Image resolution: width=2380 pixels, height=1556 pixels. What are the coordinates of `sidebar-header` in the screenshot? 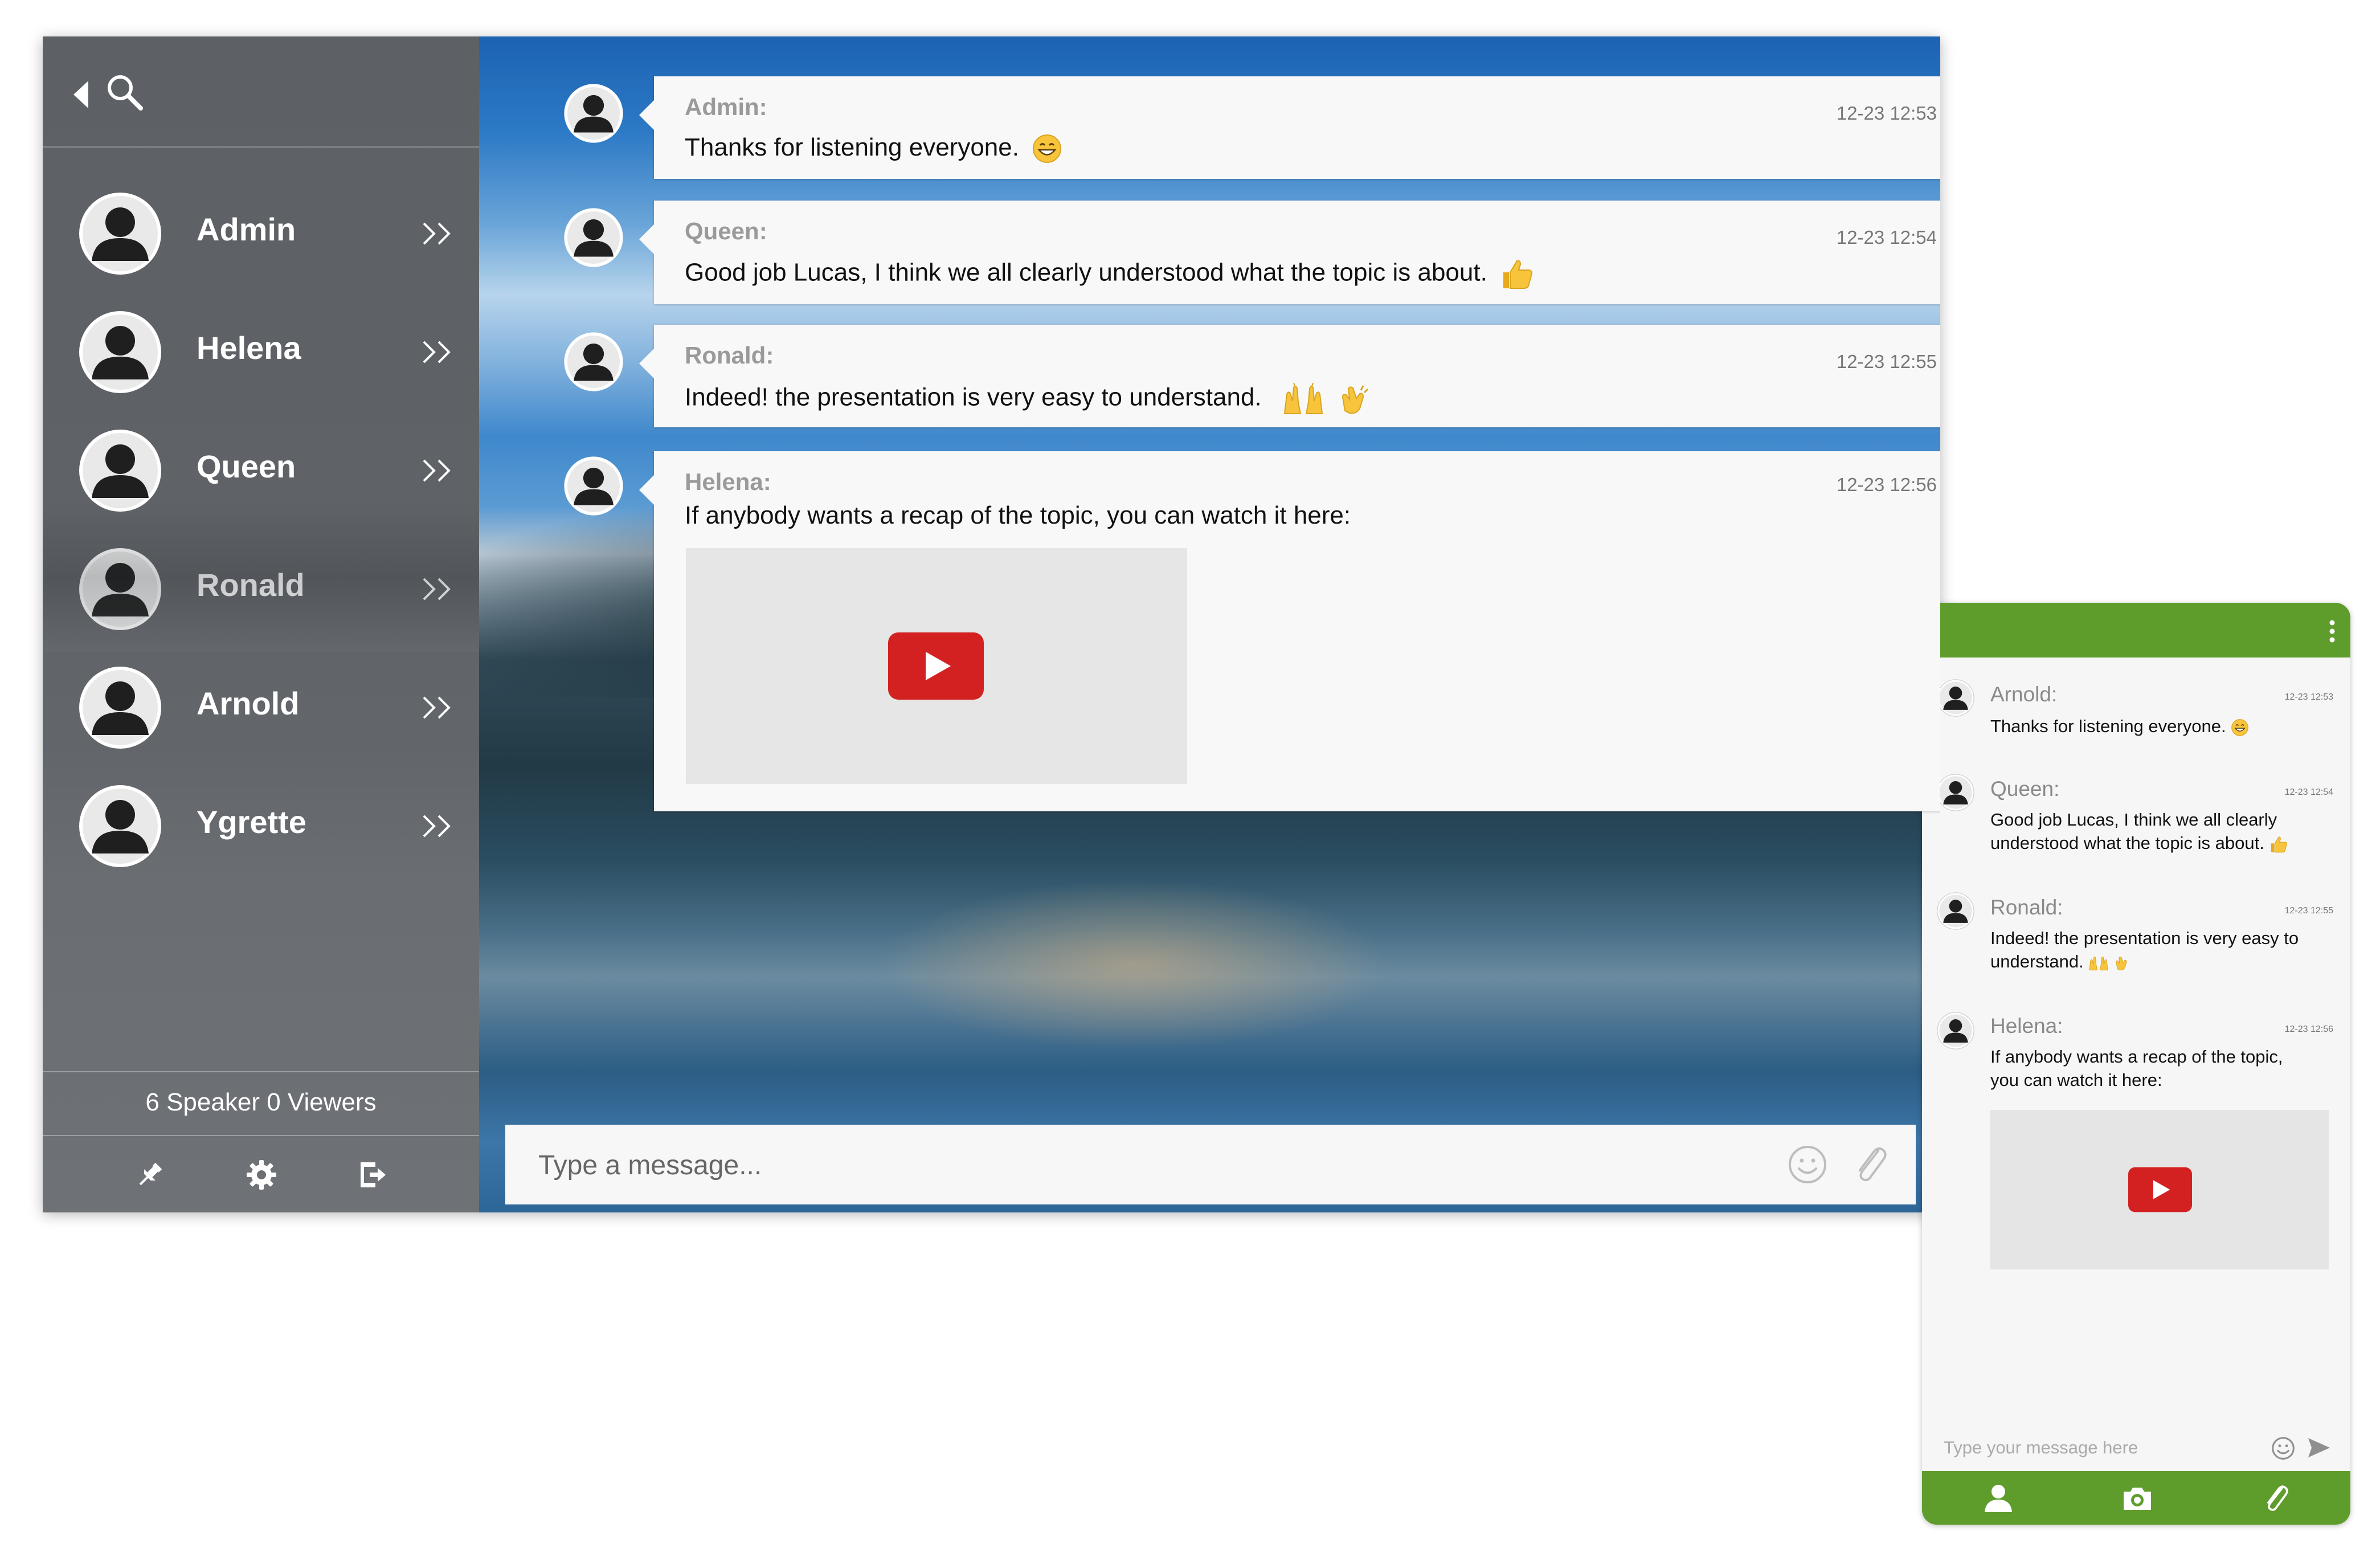 It's located at (261, 92).